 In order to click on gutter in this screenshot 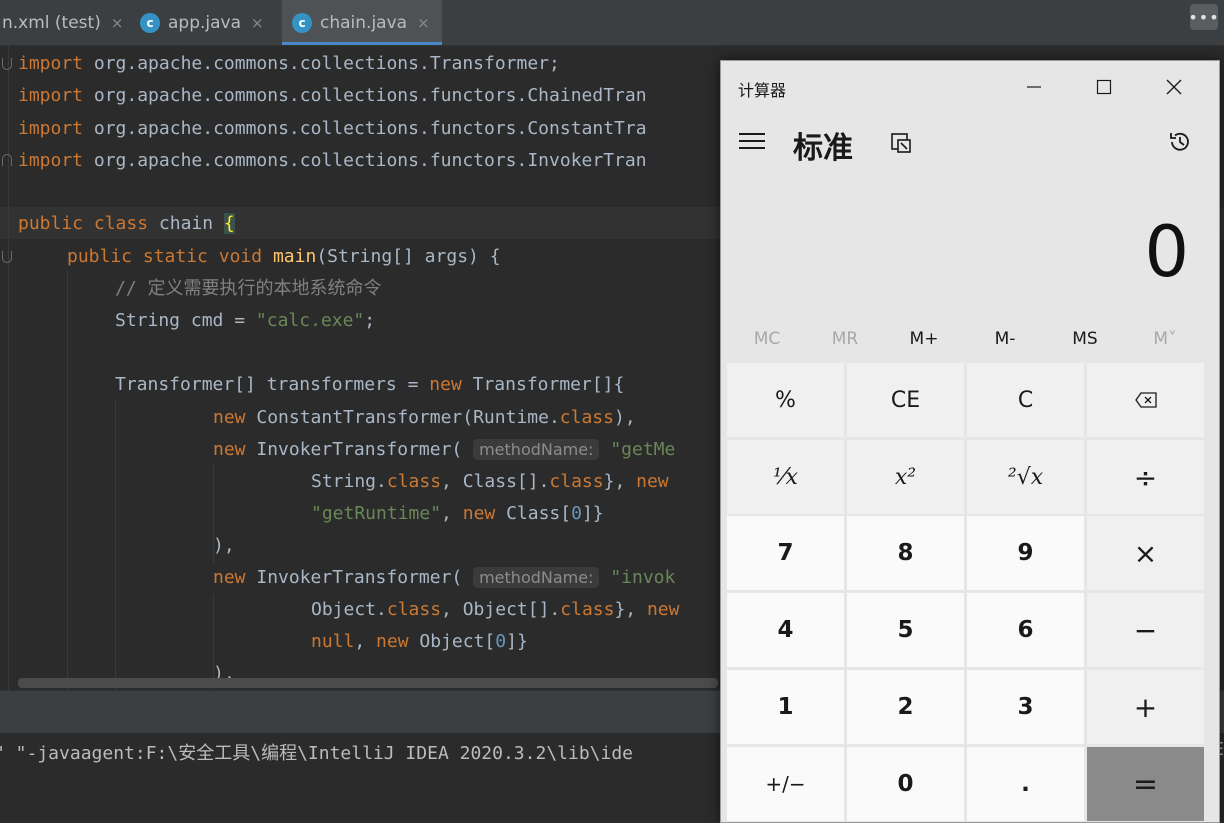, I will do `click(8, 368)`.